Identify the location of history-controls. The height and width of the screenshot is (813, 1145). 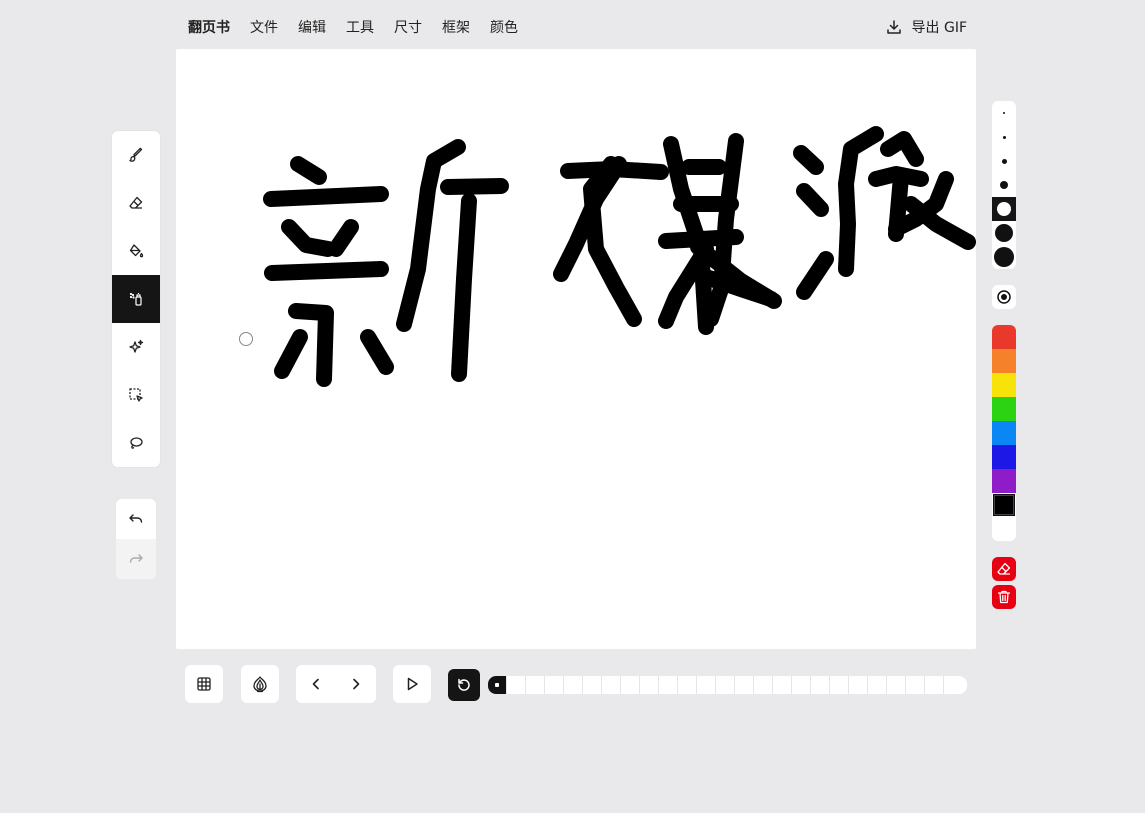
(136, 539).